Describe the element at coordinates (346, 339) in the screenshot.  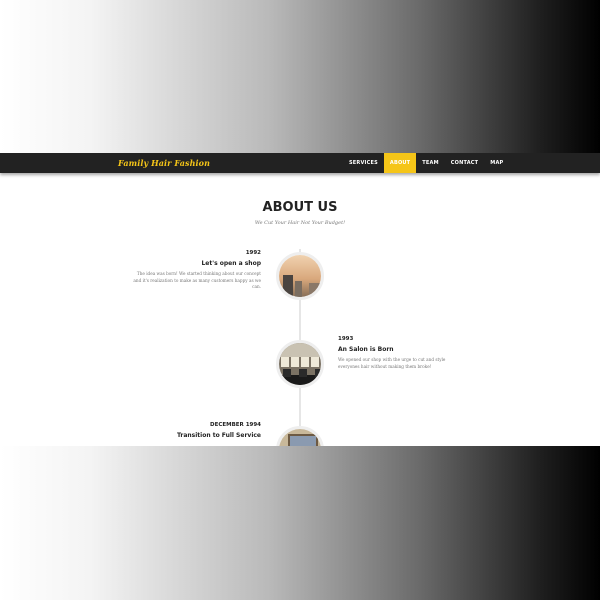
I see `entry-year: 1993` at that location.